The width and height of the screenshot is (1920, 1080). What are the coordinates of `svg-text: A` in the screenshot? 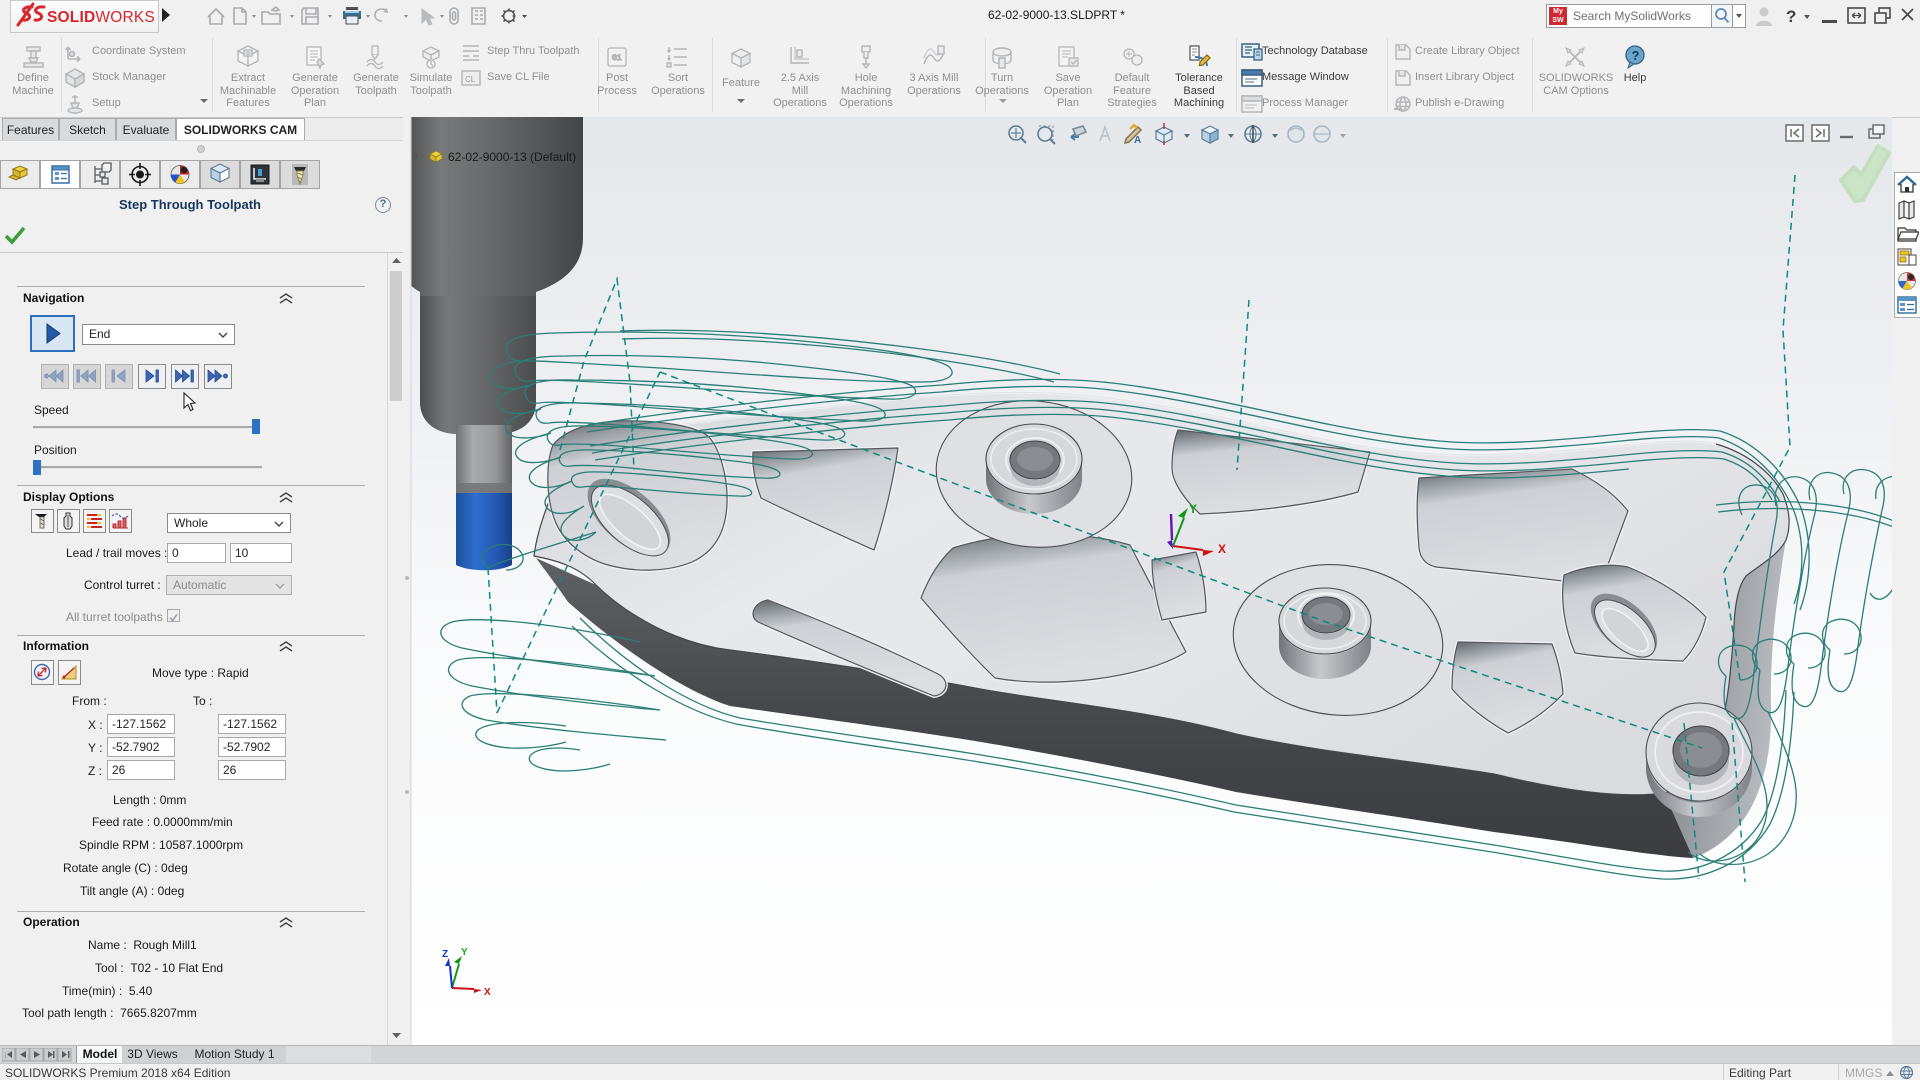 It's located at (1137, 140).